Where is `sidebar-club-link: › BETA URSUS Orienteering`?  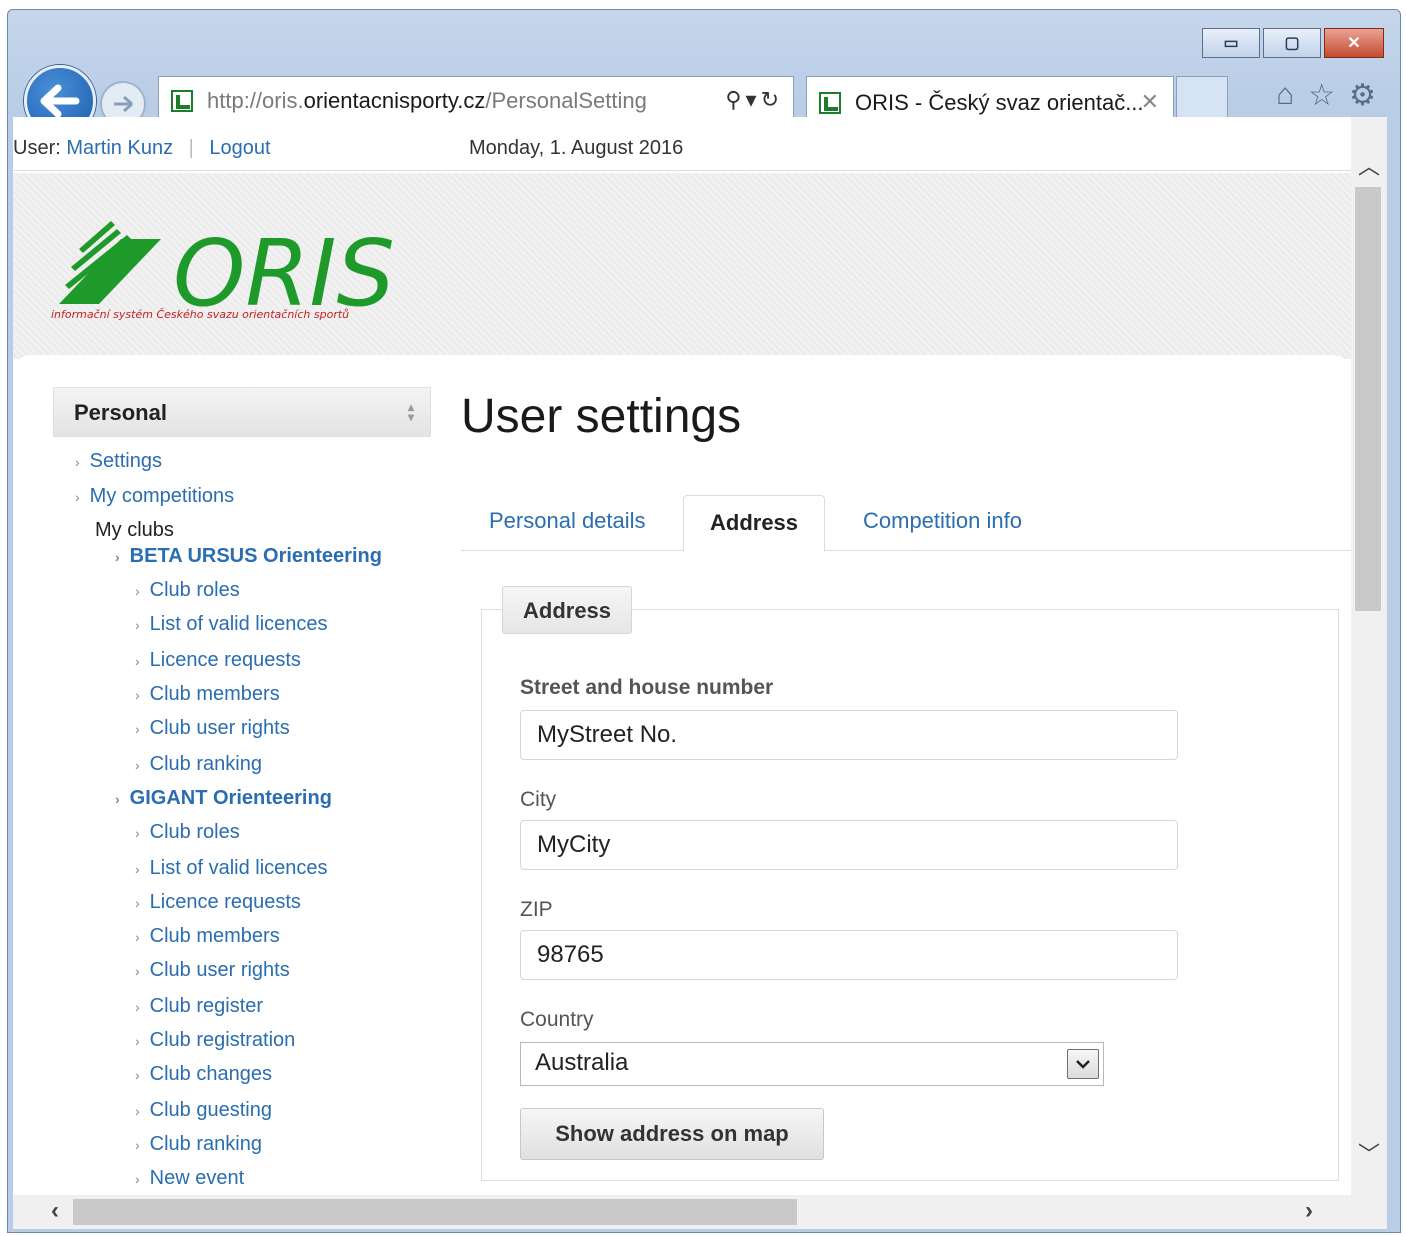 sidebar-club-link: › BETA URSUS Orienteering is located at coordinates (248, 556).